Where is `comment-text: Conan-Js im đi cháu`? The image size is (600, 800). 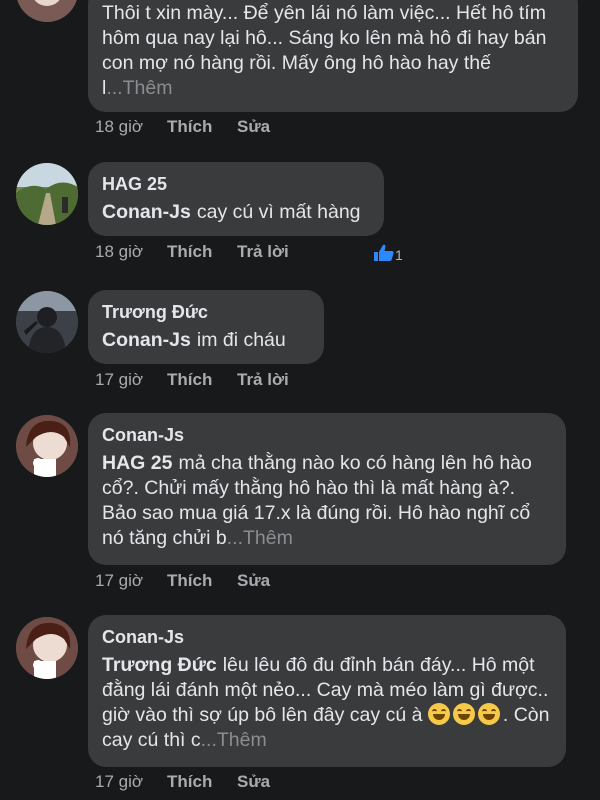
comment-text: Conan-Js im đi cháu is located at coordinates (206, 340).